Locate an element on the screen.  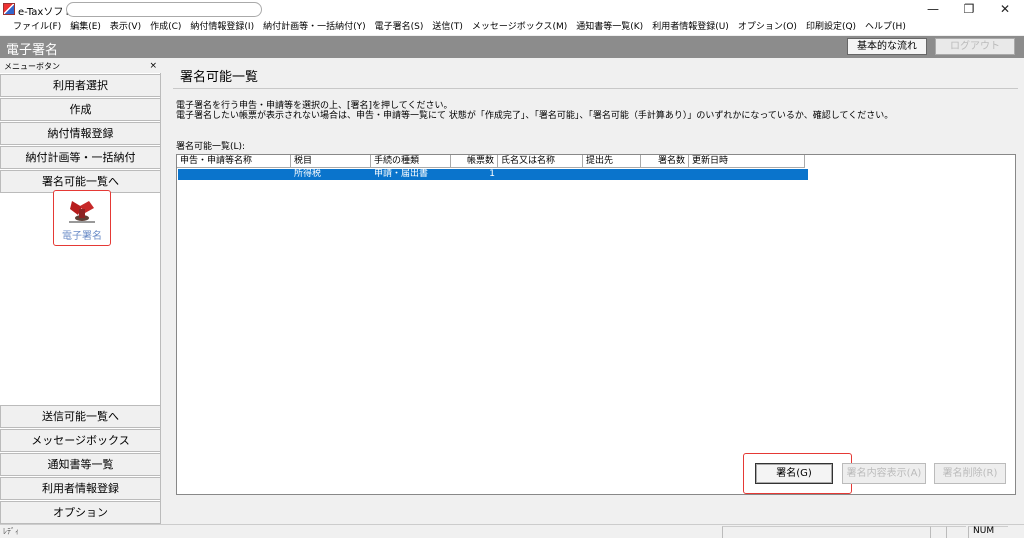
column-header-name: 申告・申請等名称 is located at coordinates (234, 161).